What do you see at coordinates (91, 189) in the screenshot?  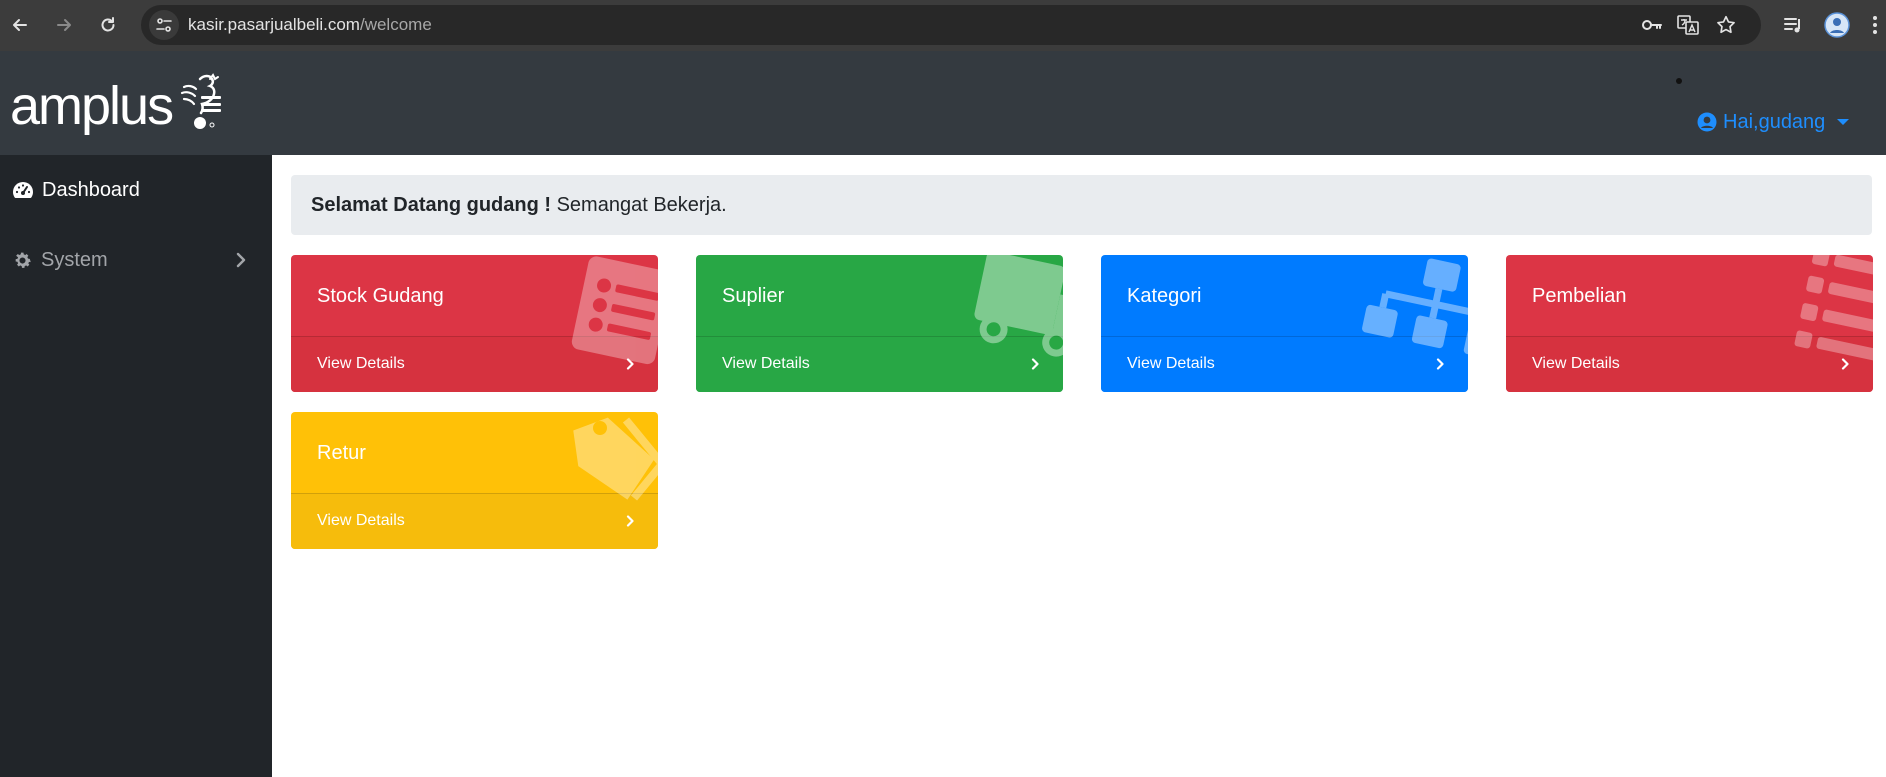 I see `sidebar-item-label: Dashboard` at bounding box center [91, 189].